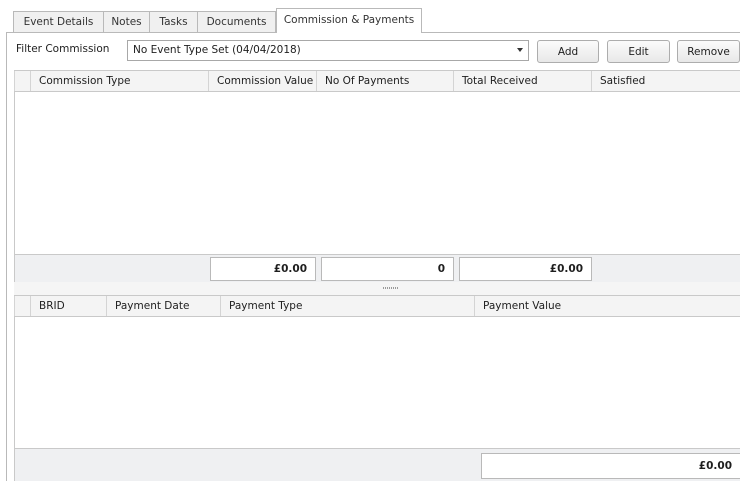 The width and height of the screenshot is (740, 481). I want to click on filter-commission-value: No Event Type Set (04/04/2018), so click(217, 50).